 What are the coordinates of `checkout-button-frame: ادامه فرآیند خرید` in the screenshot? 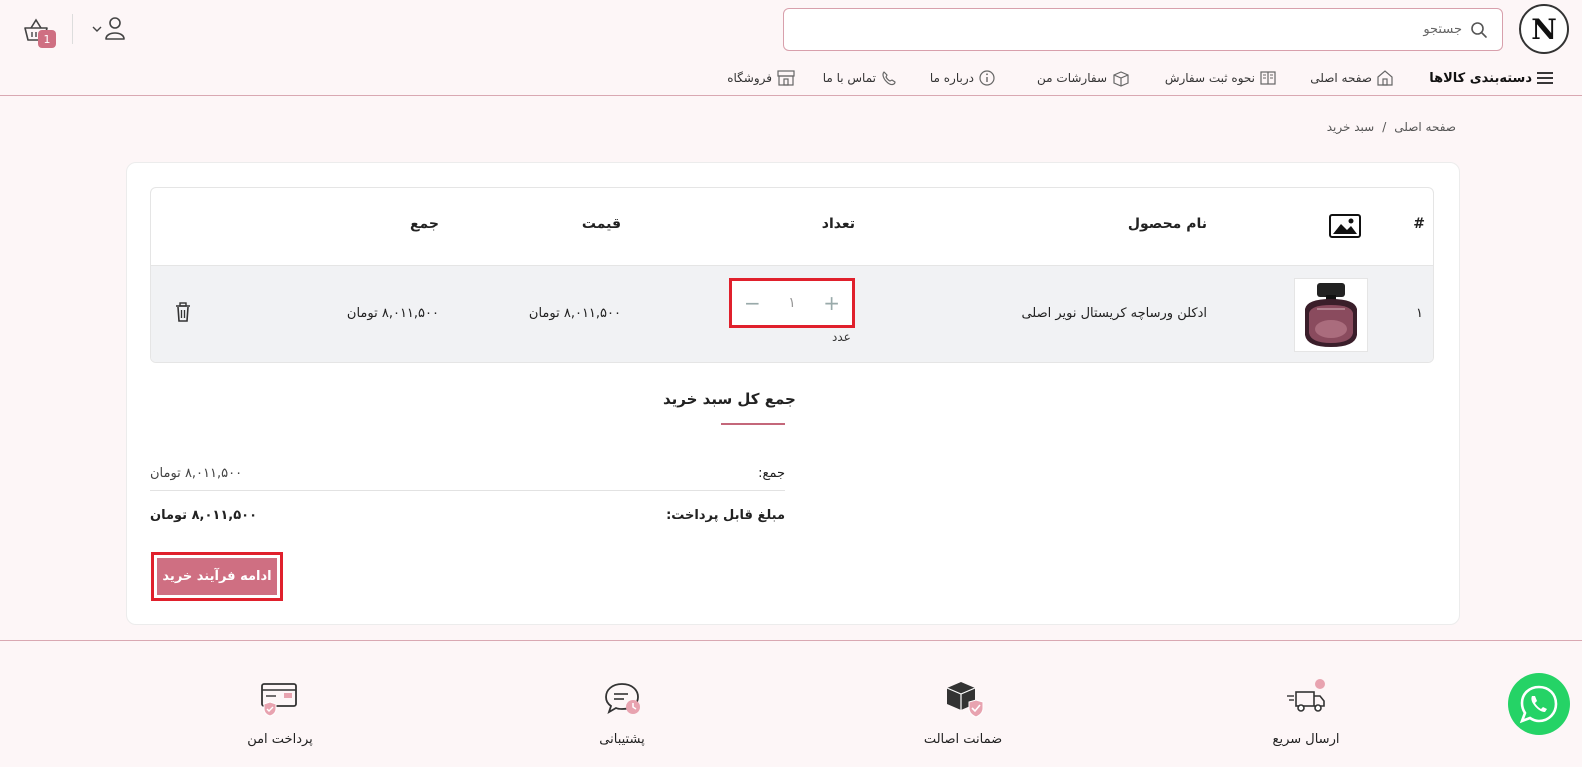 It's located at (217, 576).